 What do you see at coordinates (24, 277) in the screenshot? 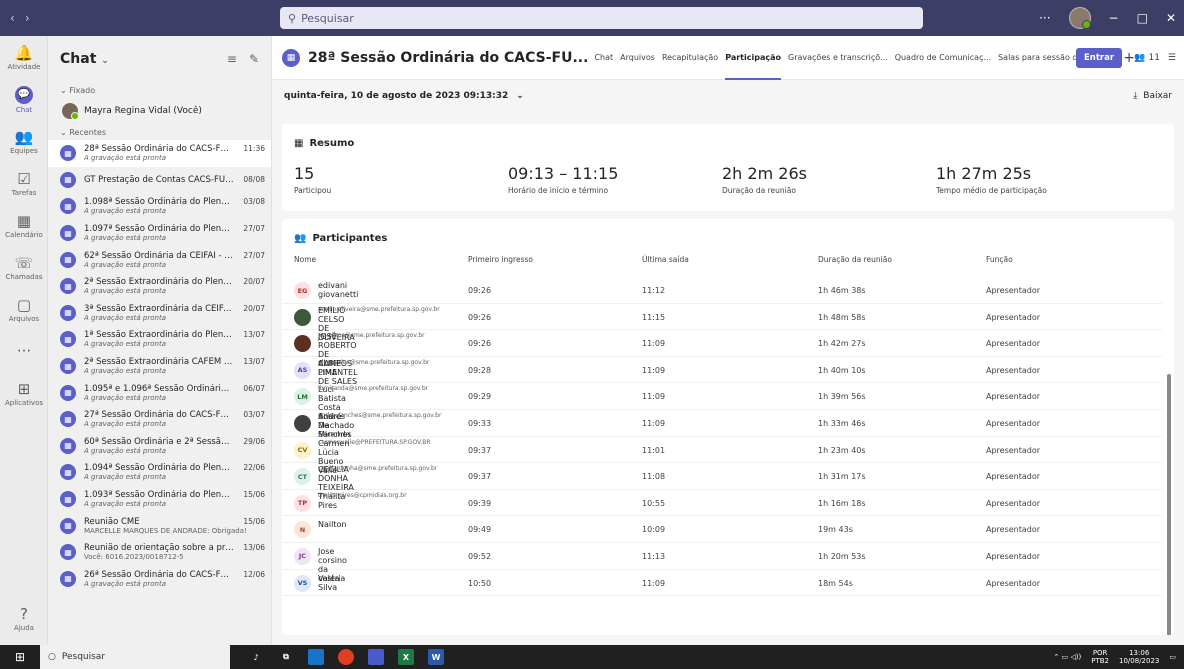
I see `rail-label: Chamadas` at bounding box center [24, 277].